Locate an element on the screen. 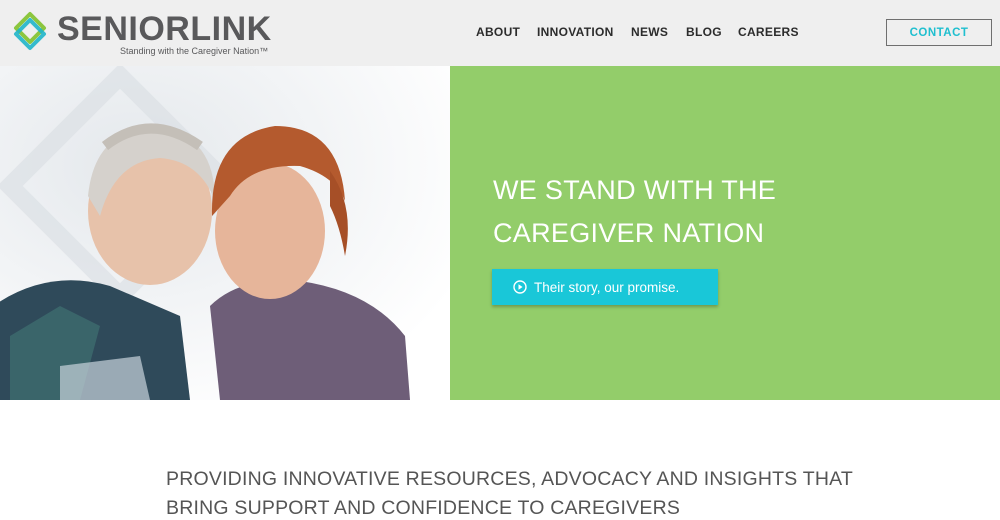 This screenshot has height=520, width=1000. logo-mark-icon is located at coordinates (30, 31).